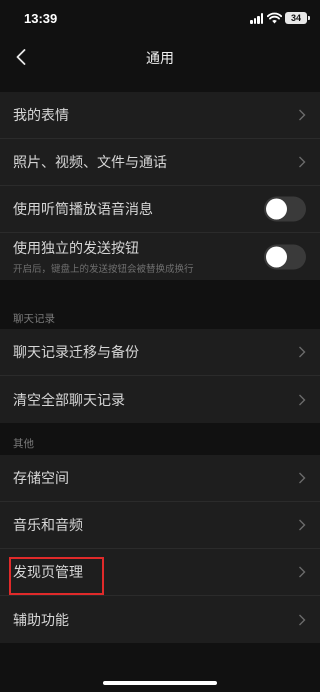 The height and width of the screenshot is (692, 320). What do you see at coordinates (160, 352) in the screenshot?
I see `chat-history-migrate-backup-row: 聊天记录迁移与备份` at bounding box center [160, 352].